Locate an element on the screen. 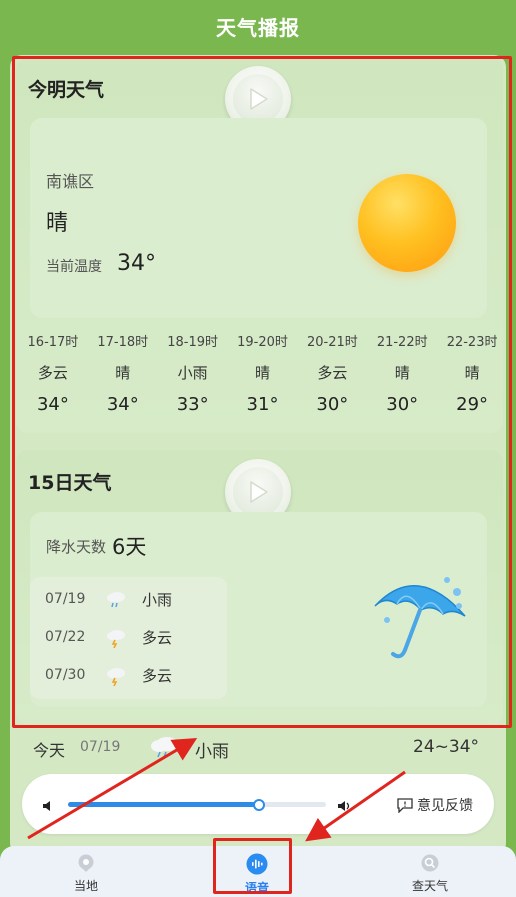  forecast-list: 07/19 小雨 07/22 多云 07/30 多云 is located at coordinates (128, 638).